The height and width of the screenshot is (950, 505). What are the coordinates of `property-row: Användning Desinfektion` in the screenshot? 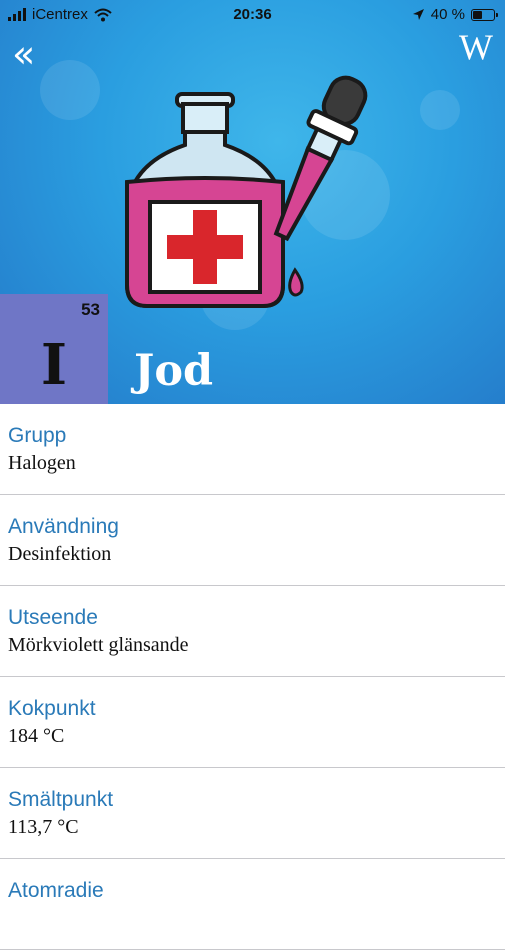 It's located at (252, 540).